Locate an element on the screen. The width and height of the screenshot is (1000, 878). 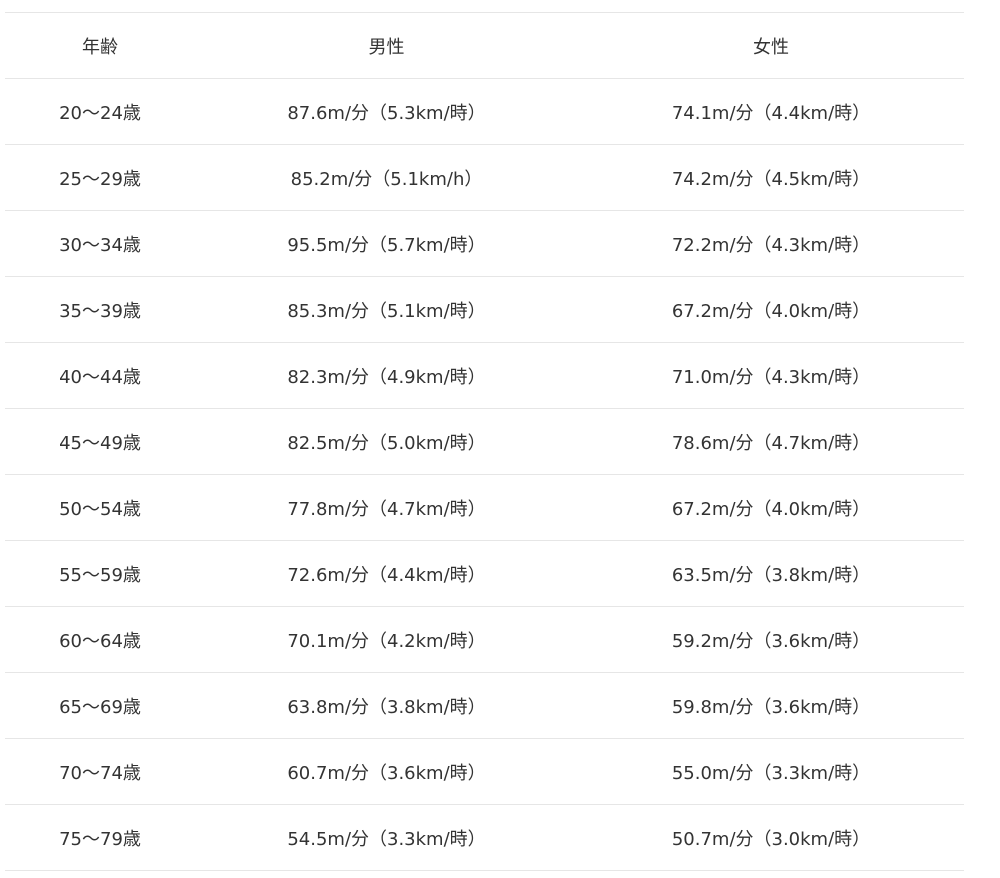
cell-male: 87.6m/分（5.3km/時） is located at coordinates (386, 111).